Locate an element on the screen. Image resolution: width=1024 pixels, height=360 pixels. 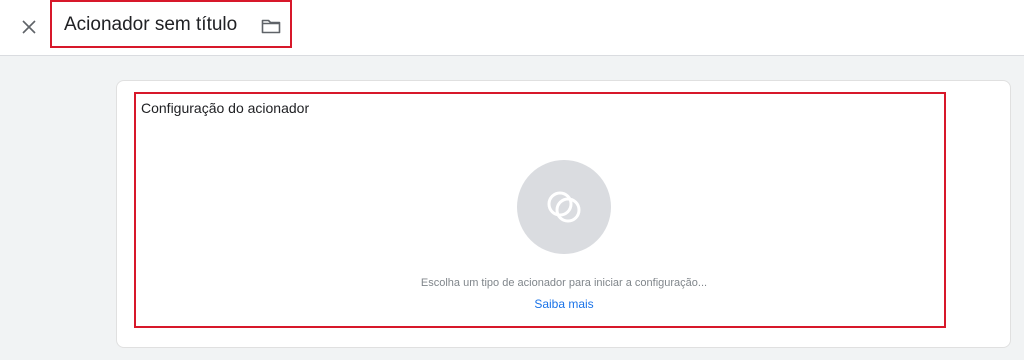
folder-button is located at coordinates (271, 26).